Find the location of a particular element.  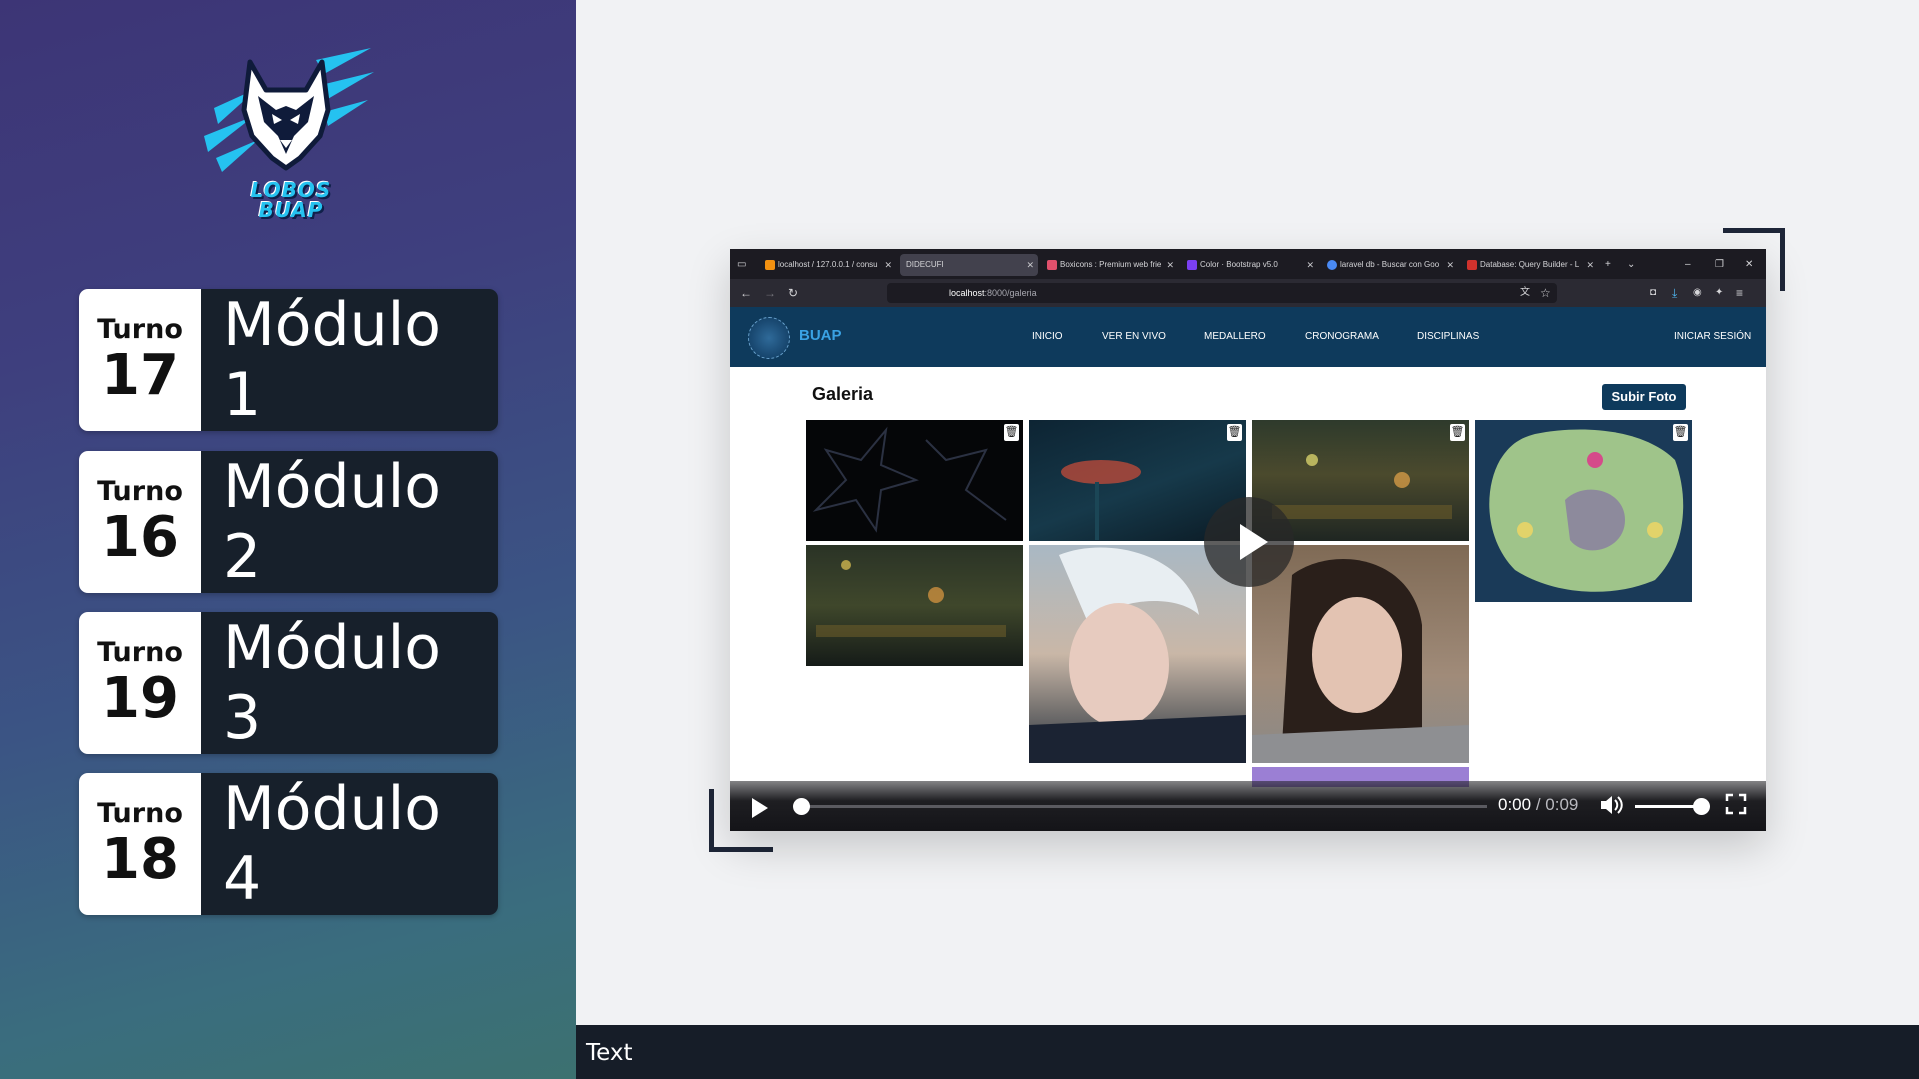

site-brand: BUAP is located at coordinates (820, 335).